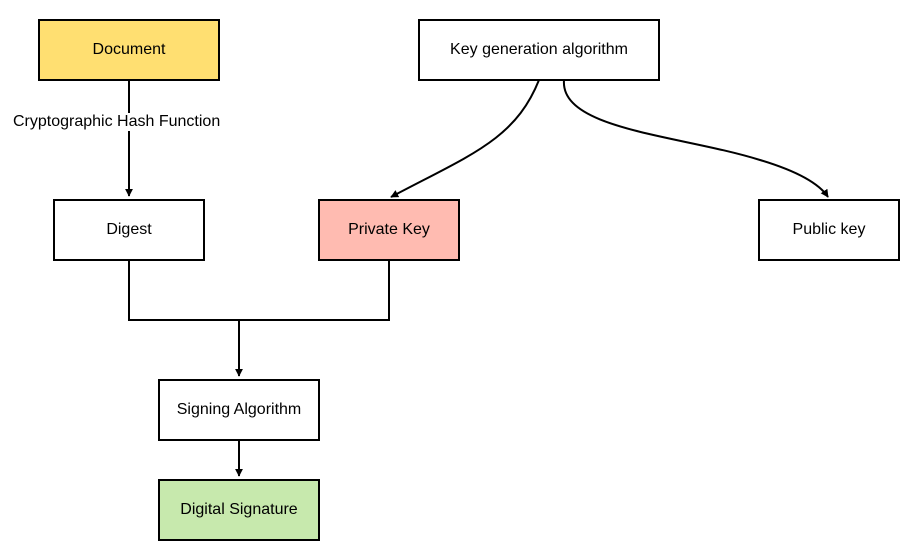 The width and height of the screenshot is (917, 545). I want to click on node-digital-signature: Digital Signature, so click(239, 510).